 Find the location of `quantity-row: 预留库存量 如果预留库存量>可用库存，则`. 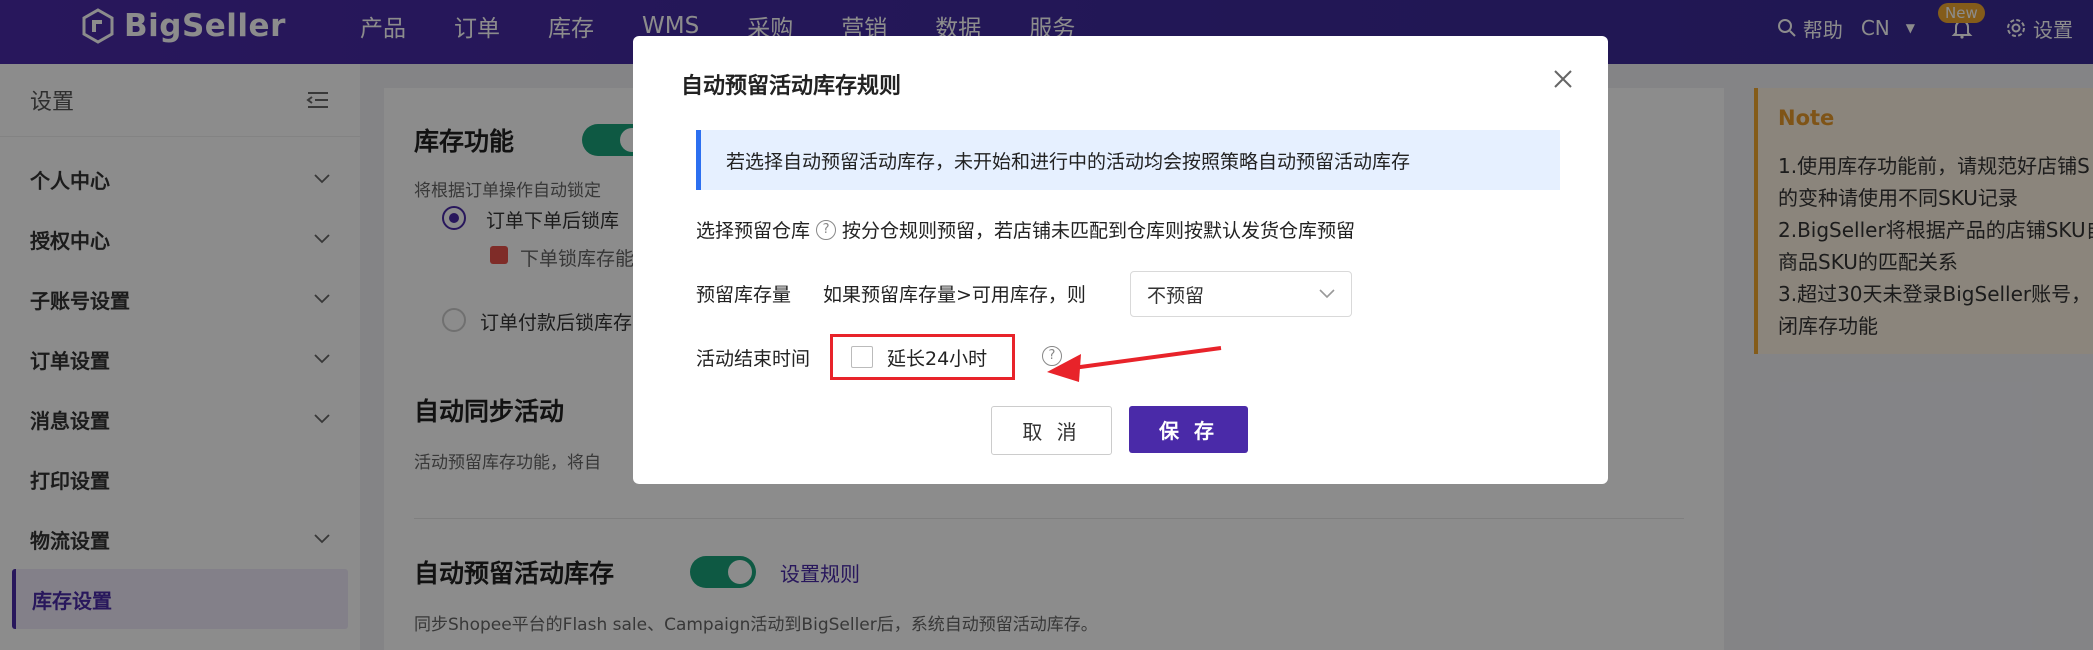

quantity-row: 预留库存量 如果预留库存量>可用库存，则 is located at coordinates (891, 293).